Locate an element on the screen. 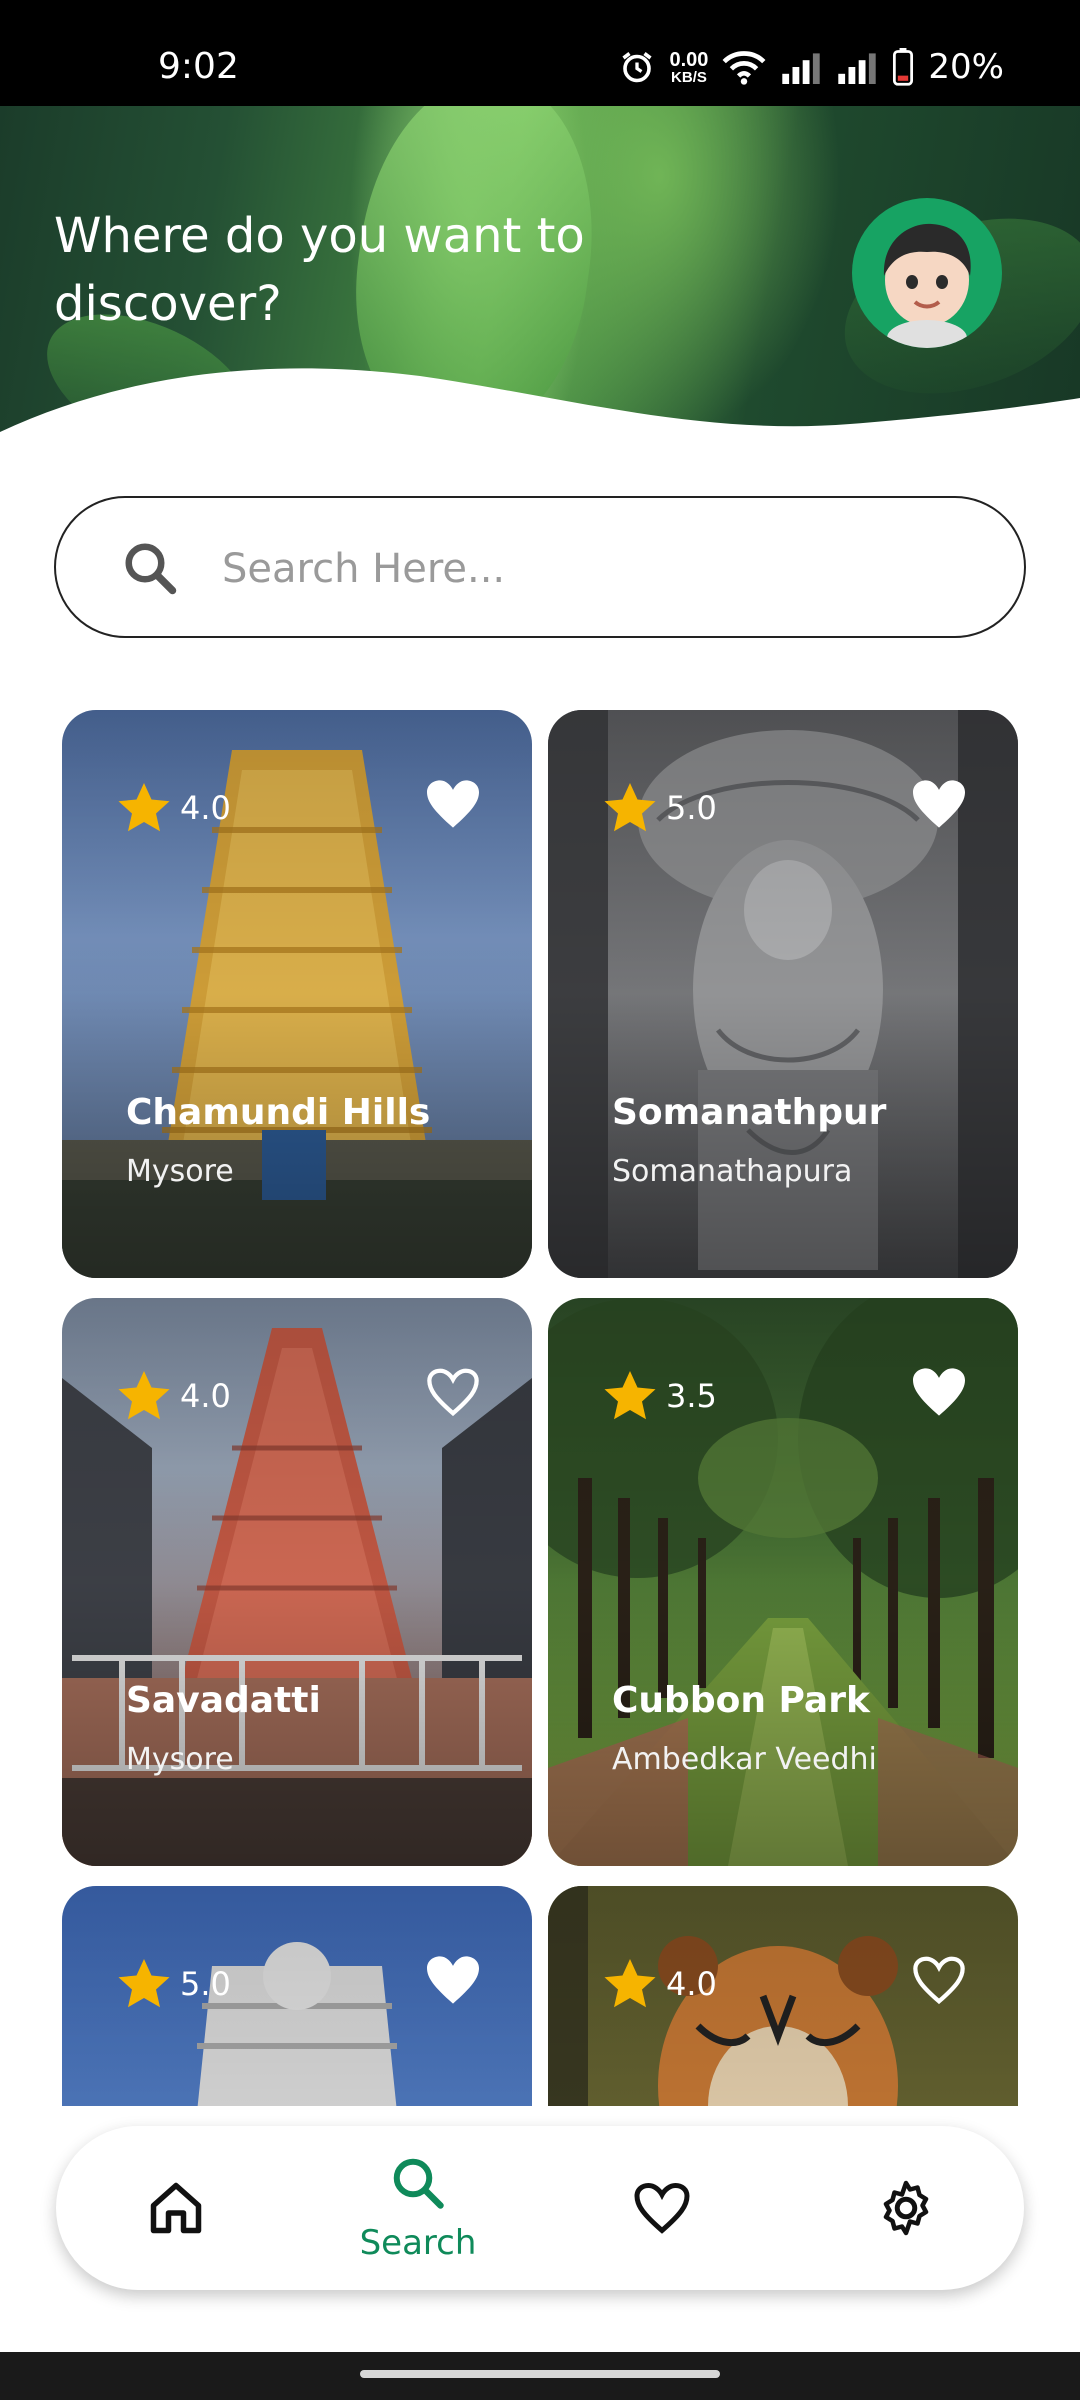 The image size is (1080, 2400). home-indicator is located at coordinates (540, 2374).